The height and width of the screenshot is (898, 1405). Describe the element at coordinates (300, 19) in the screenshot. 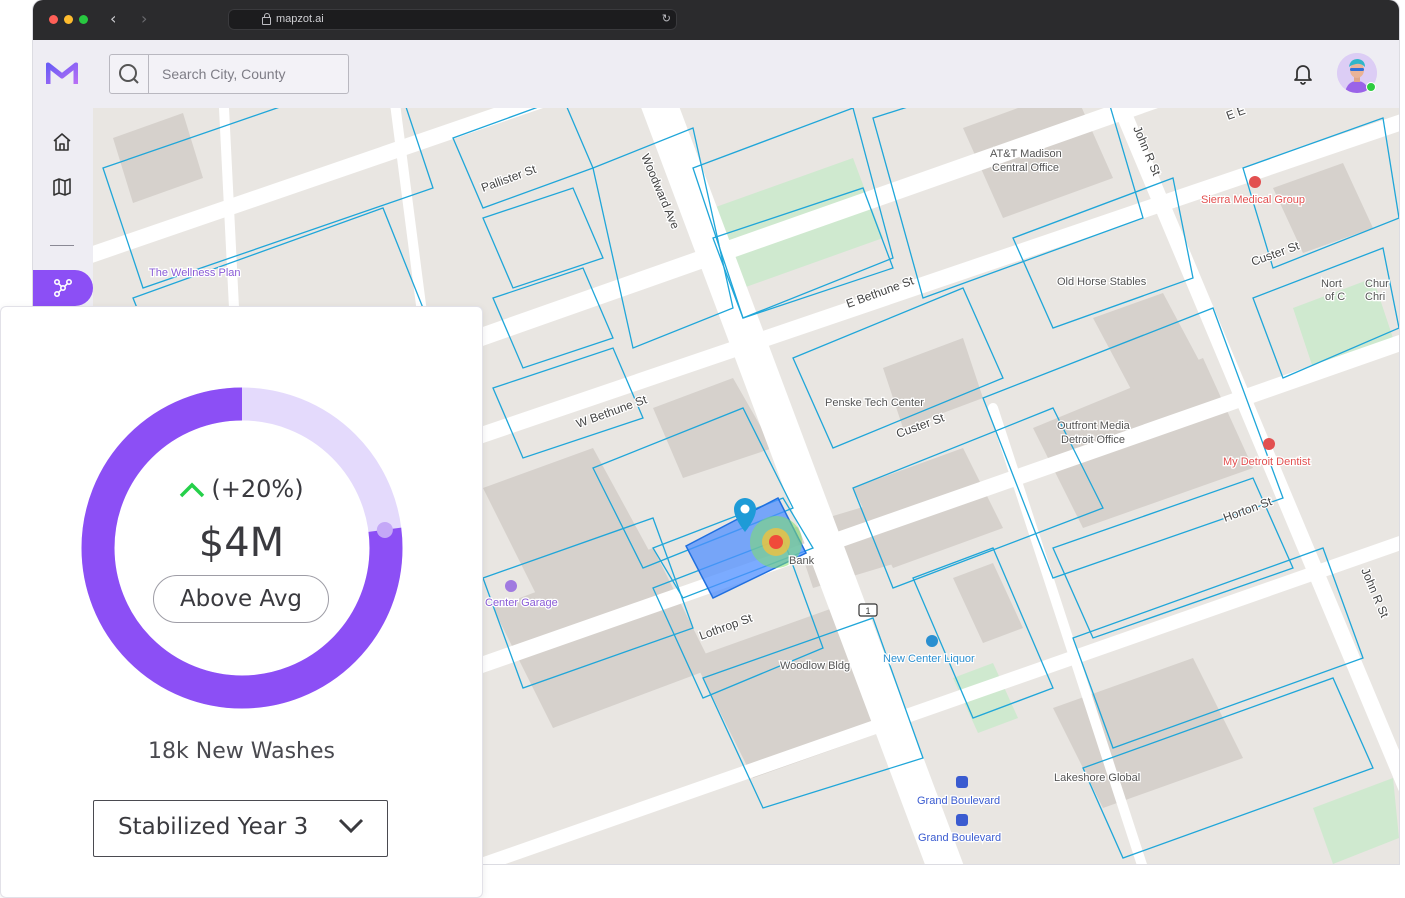

I see `url-text: mapzot.ai` at that location.